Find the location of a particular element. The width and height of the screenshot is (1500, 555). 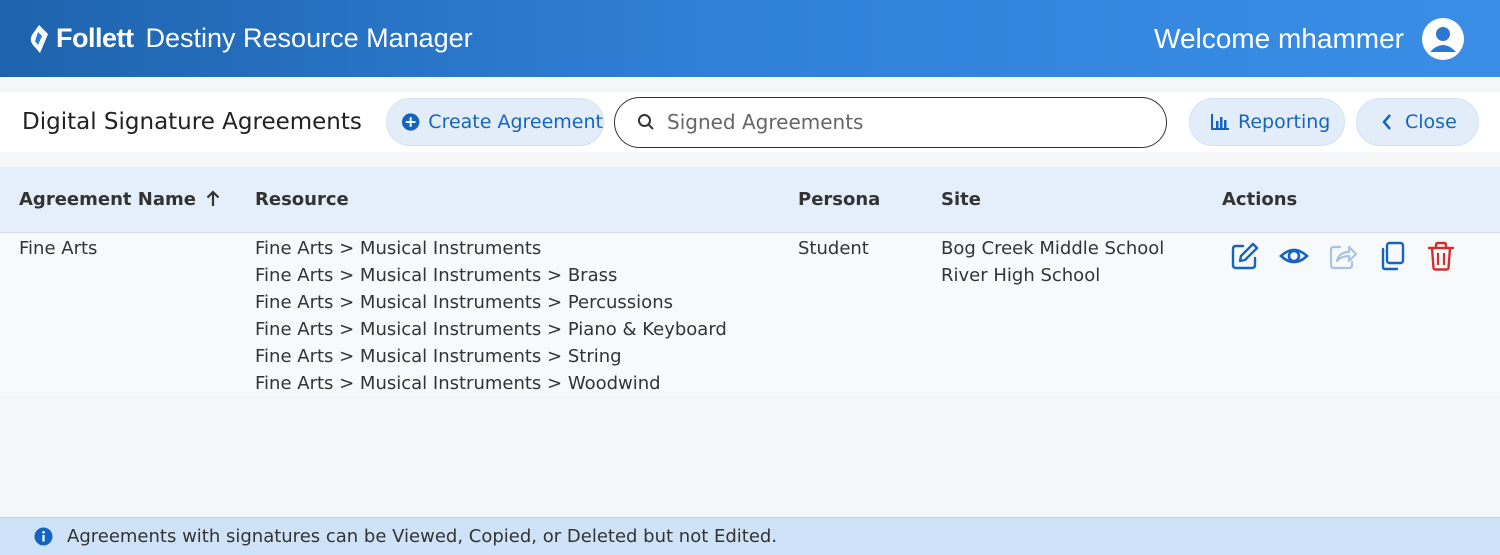

create-agreement-label: Create Agreement is located at coordinates (515, 122).